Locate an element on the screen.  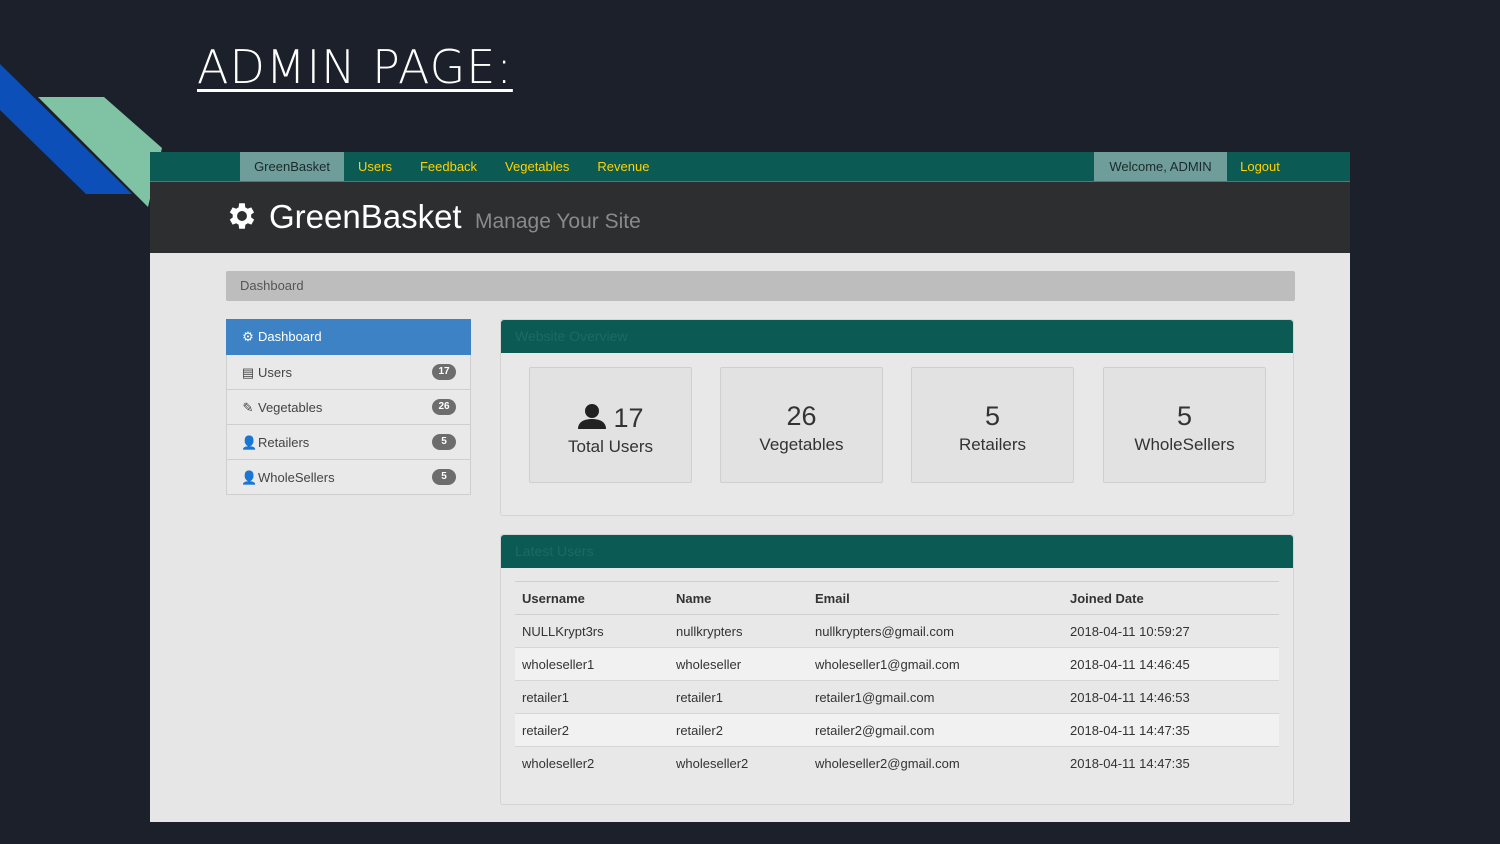
nav-logout: Logout is located at coordinates (1260, 166).